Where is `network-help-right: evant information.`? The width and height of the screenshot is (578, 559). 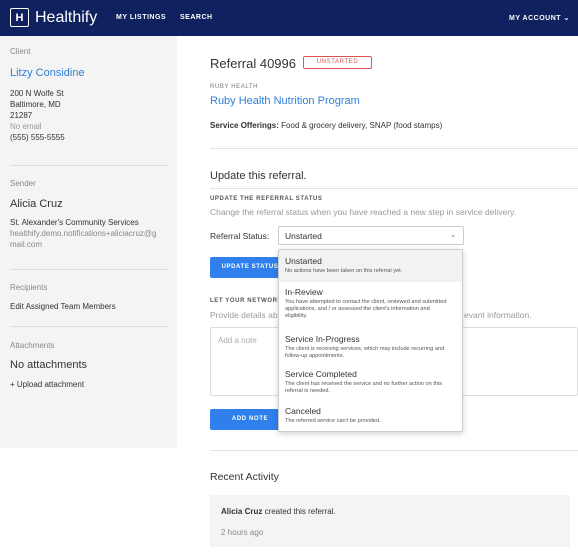
network-help-right: evant information. is located at coordinates (498, 315).